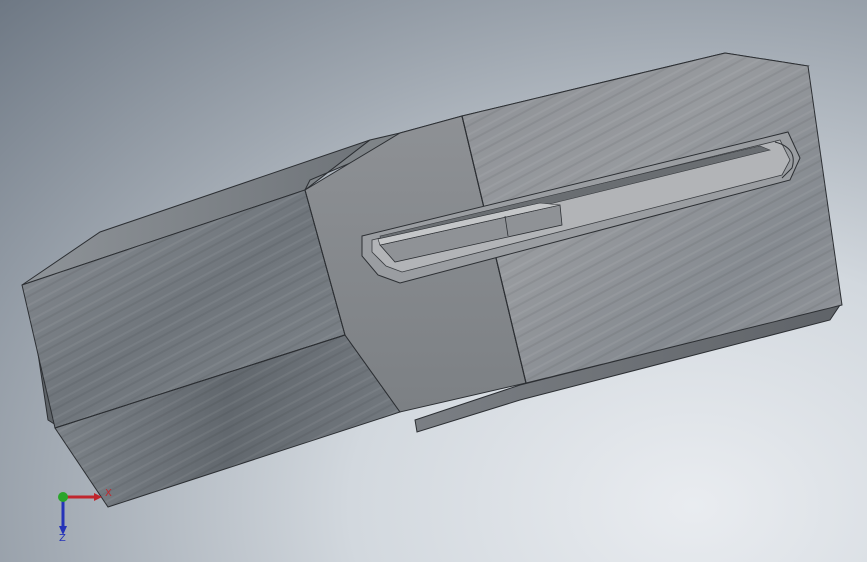 This screenshot has height=562, width=867. I want to click on x-axis-arrow, so click(98, 497).